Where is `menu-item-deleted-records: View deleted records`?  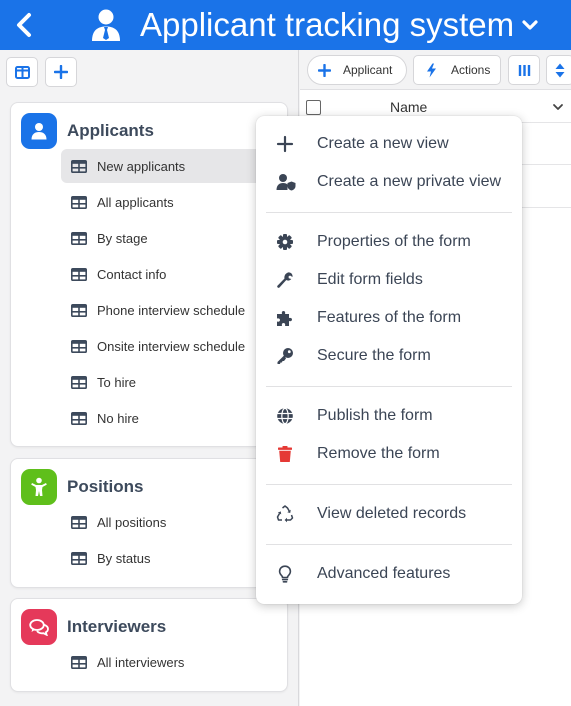 menu-item-deleted-records: View deleted records is located at coordinates (389, 514).